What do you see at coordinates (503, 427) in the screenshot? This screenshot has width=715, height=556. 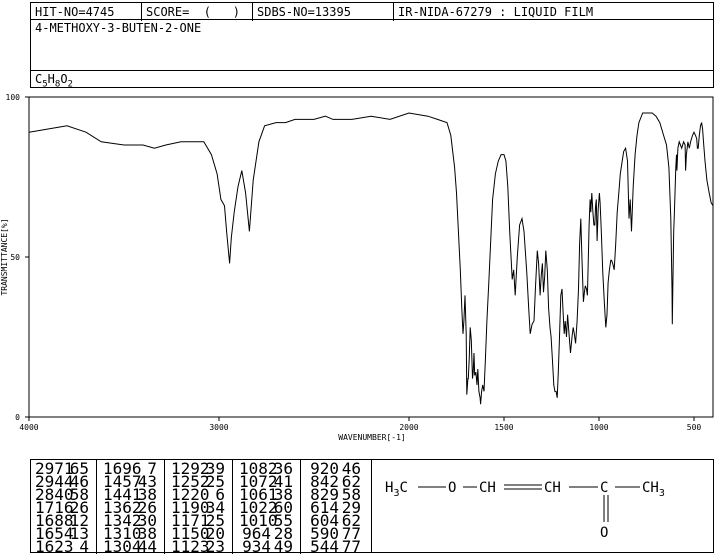 I see `x-tick-label: 1500` at bounding box center [503, 427].